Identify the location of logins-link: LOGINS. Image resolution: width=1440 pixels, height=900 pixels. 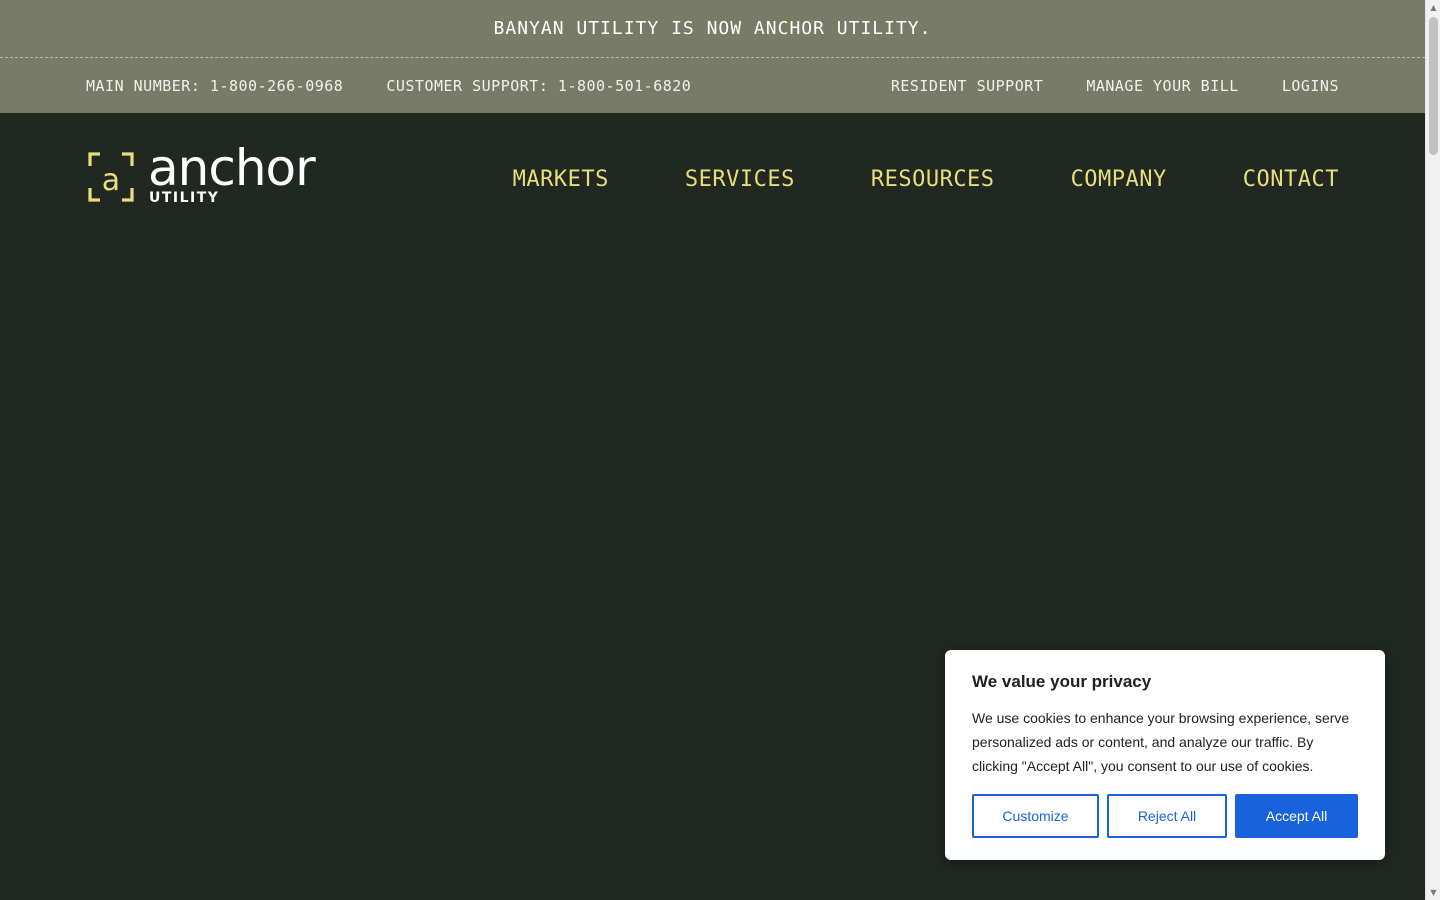
(1310, 86).